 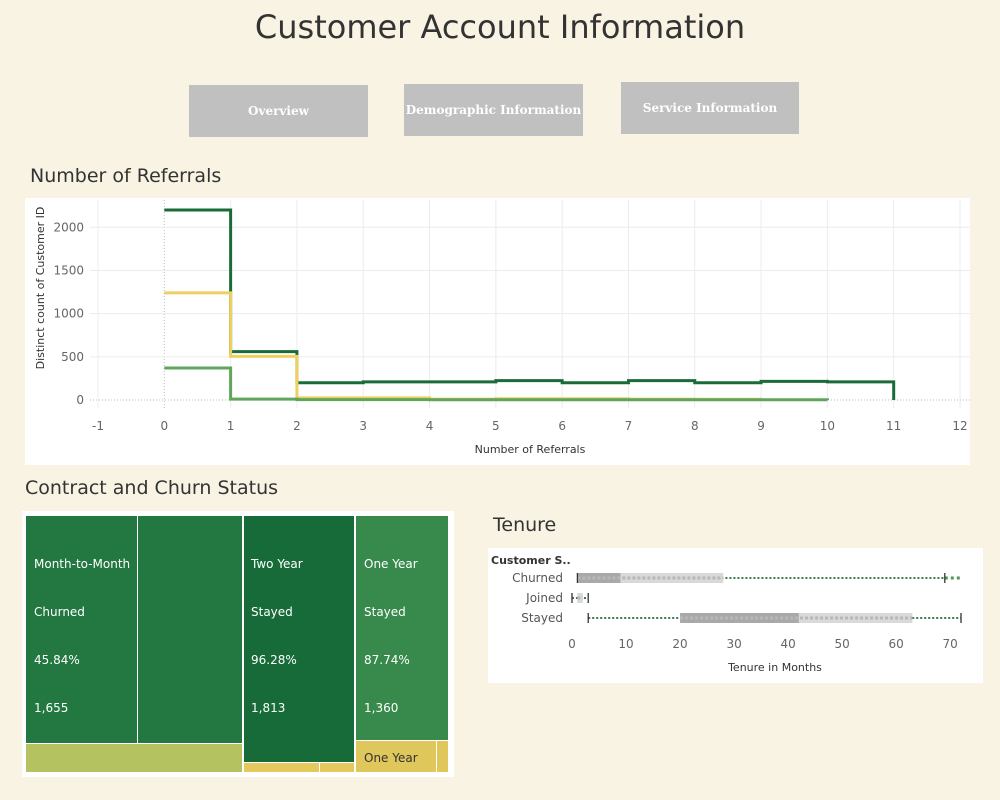 I want to click on treemap-label-line: 87.74%, so click(x=387, y=660).